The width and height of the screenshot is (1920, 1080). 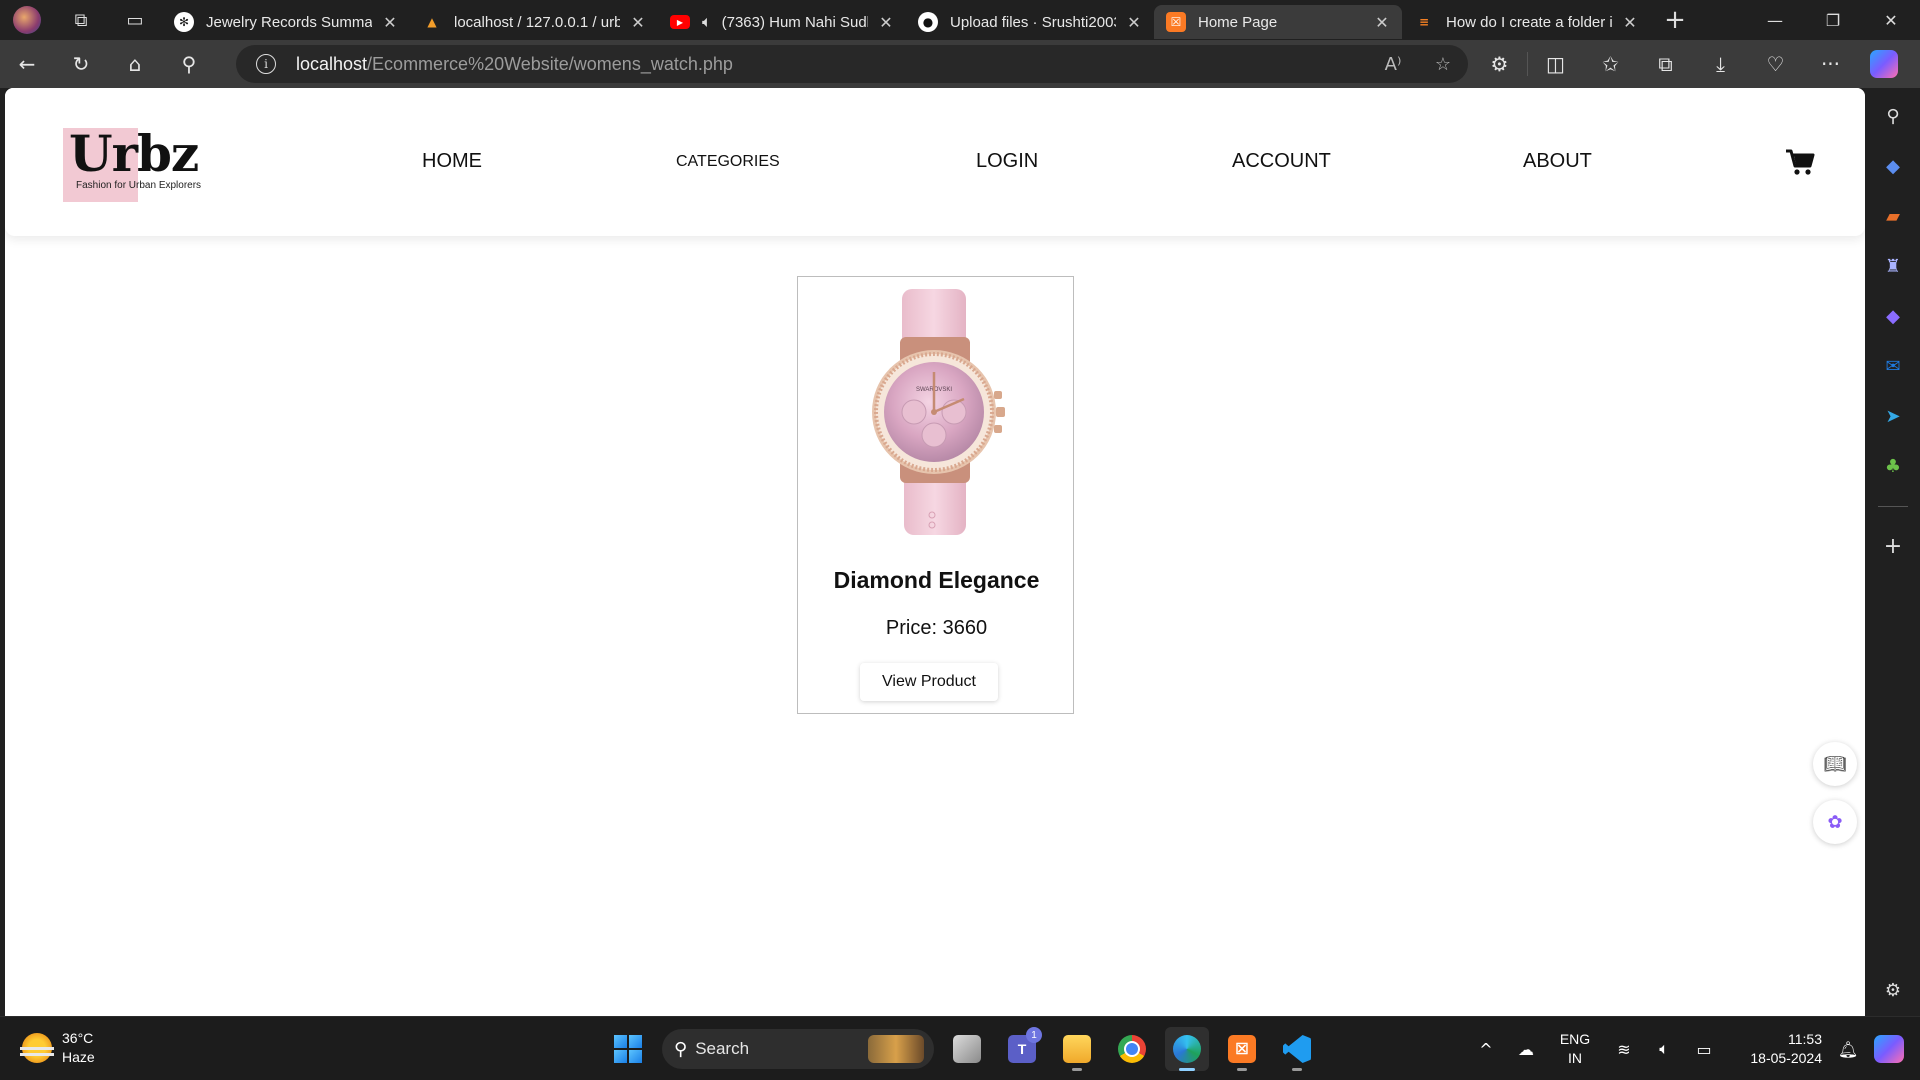 I want to click on copilot-icon, so click(x=1884, y=64).